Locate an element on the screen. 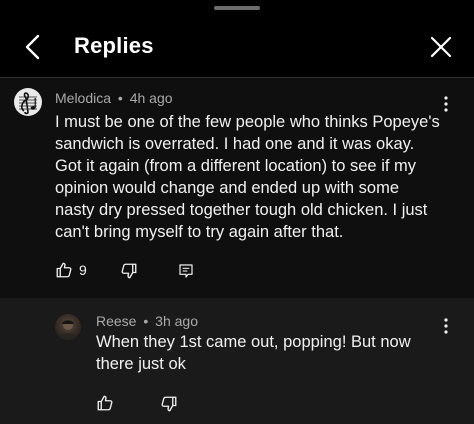 The image size is (474, 424). reply-button is located at coordinates (186, 271).